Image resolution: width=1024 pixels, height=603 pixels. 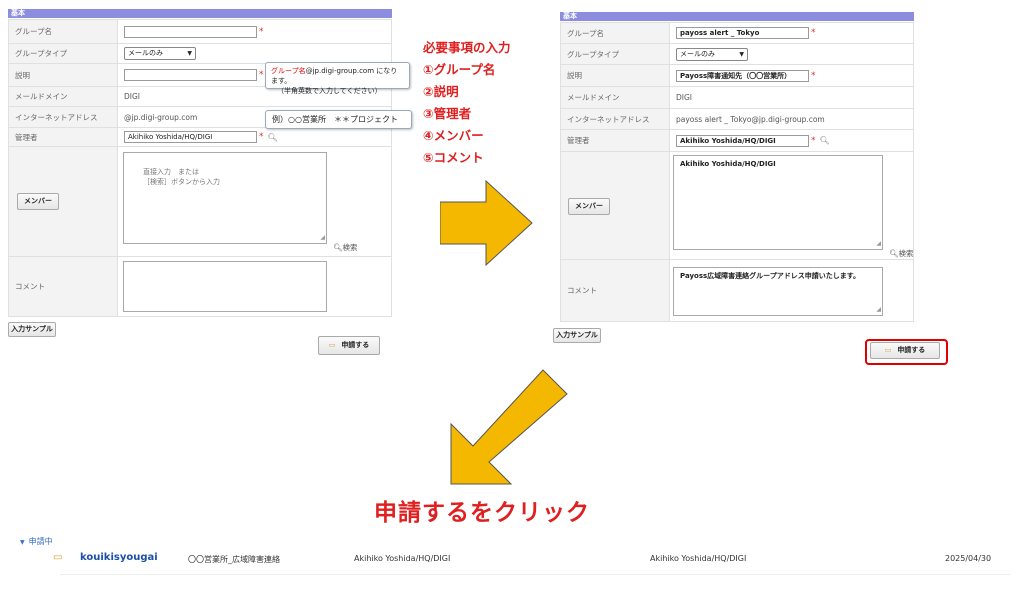 What do you see at coordinates (288, 71) in the screenshot?
I see `tooltip-group-prefix: グループ名` at bounding box center [288, 71].